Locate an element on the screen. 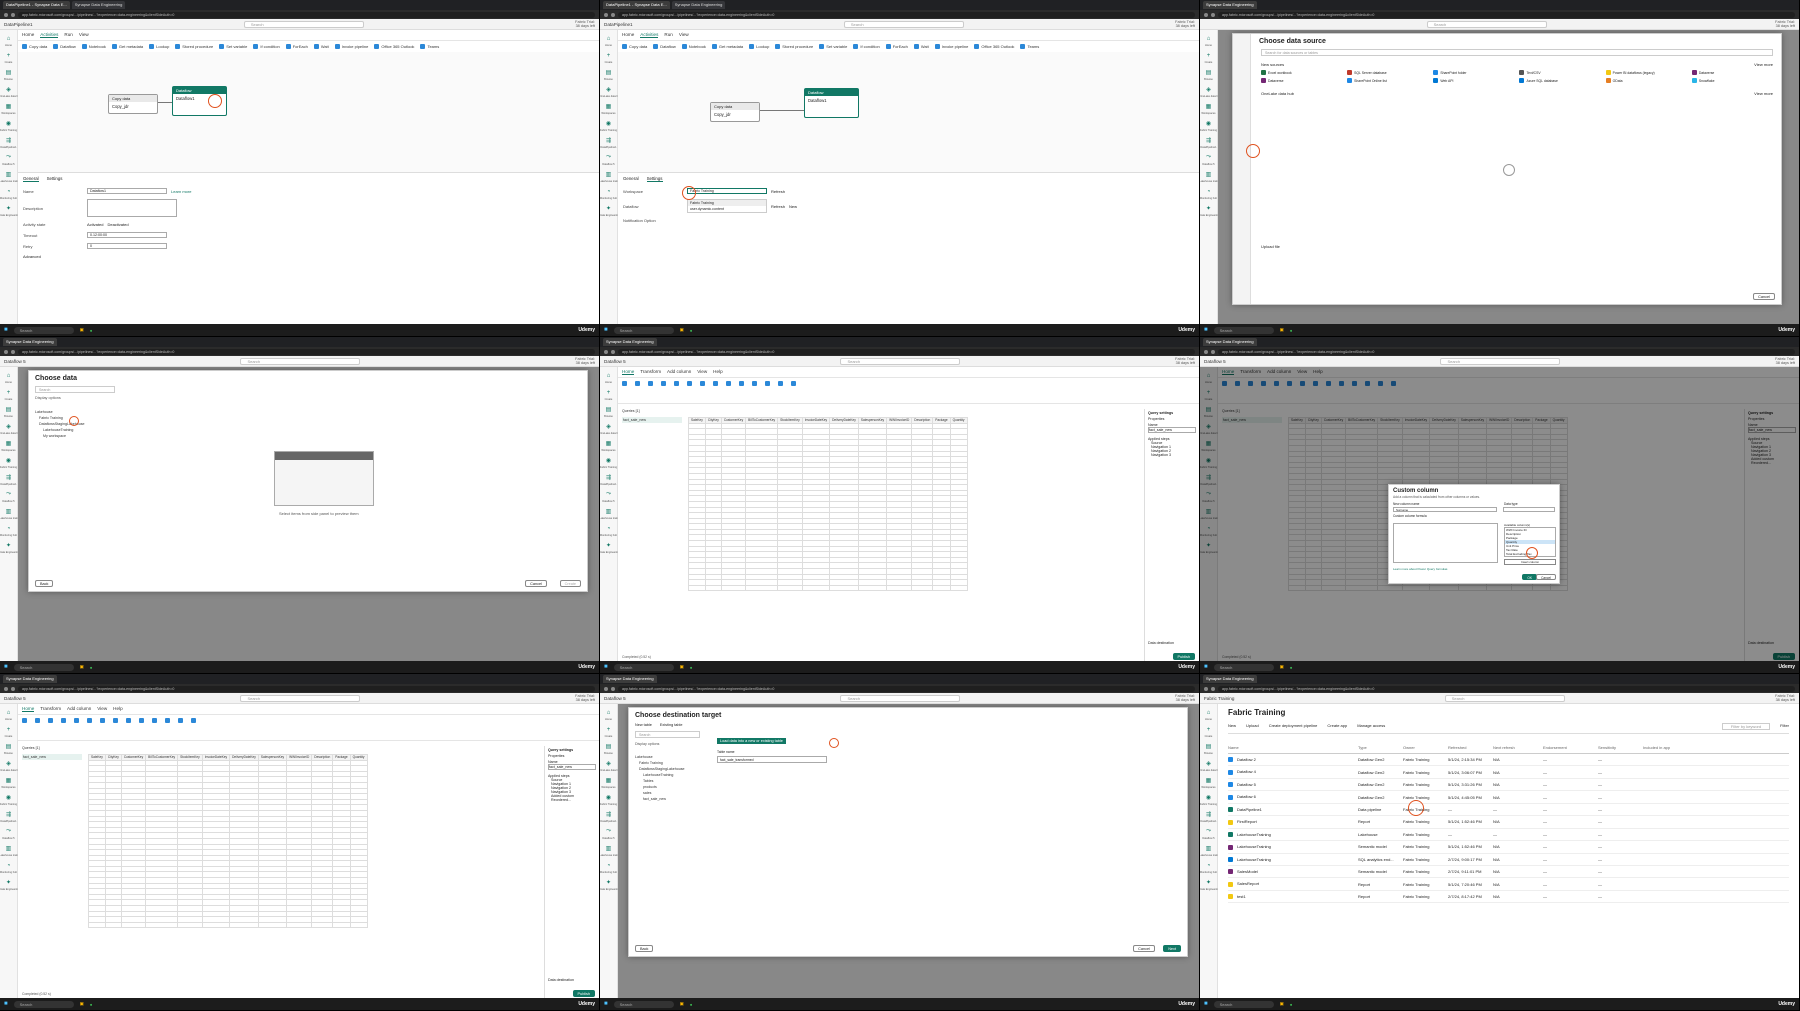 This screenshot has width=1800, height=1011. activity-tool: Notebook is located at coordinates (693, 47).